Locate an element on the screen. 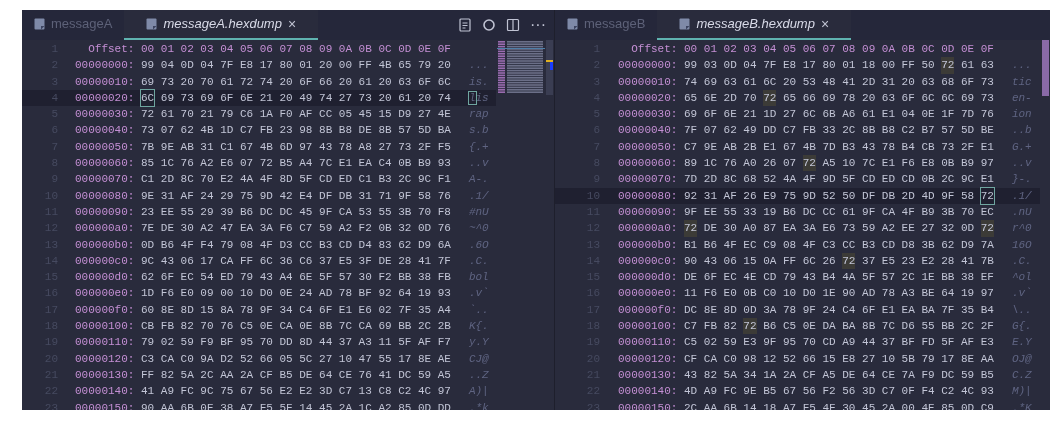  hex-byte: 7E is located at coordinates (148, 228).